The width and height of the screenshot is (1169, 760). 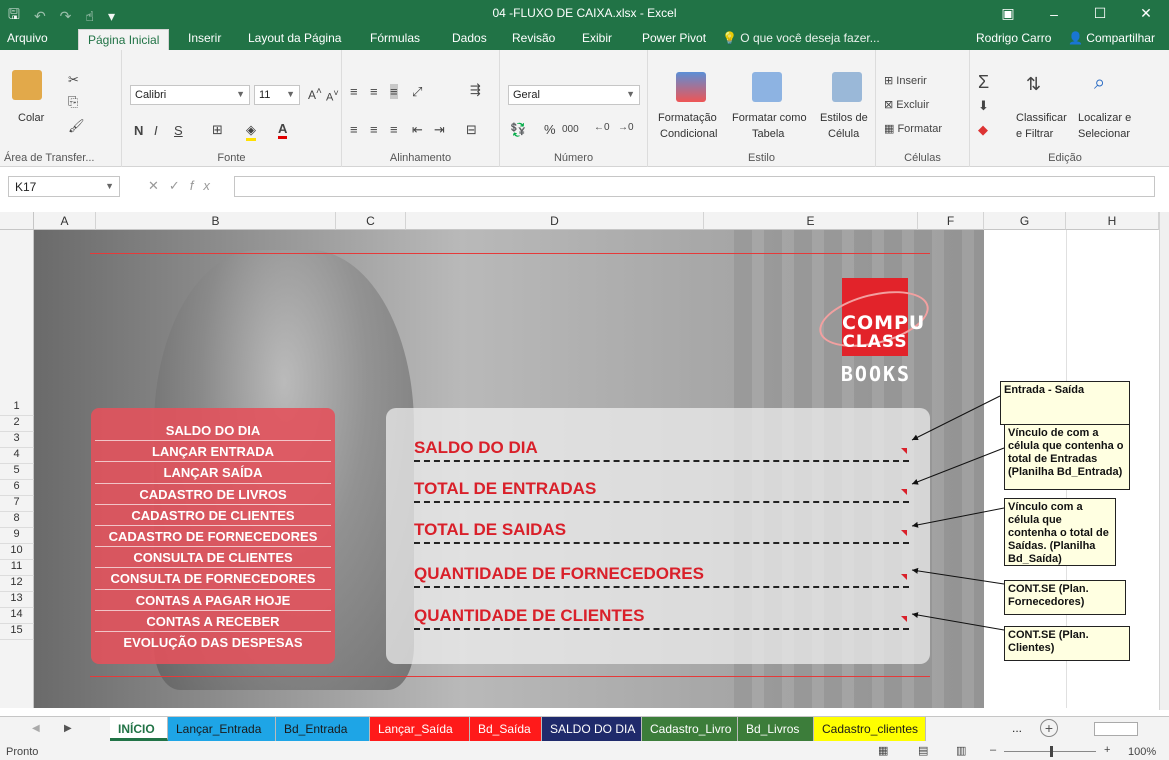 What do you see at coordinates (68, 728) in the screenshot?
I see `scroll-tabs-right-icon: ▶` at bounding box center [68, 728].